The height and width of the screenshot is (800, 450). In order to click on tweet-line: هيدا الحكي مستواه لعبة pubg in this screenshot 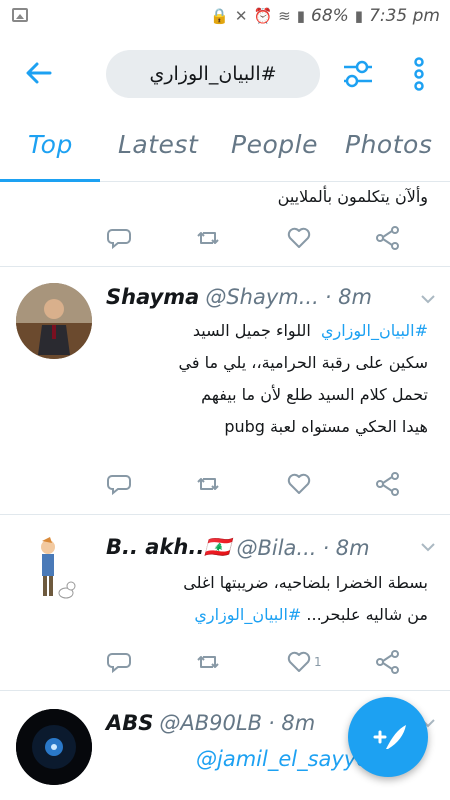, I will do `click(326, 426)`.